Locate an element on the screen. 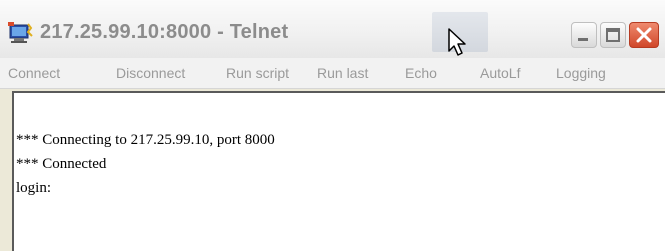 This screenshot has width=665, height=251. menu-autolf: AutoLf is located at coordinates (500, 73).